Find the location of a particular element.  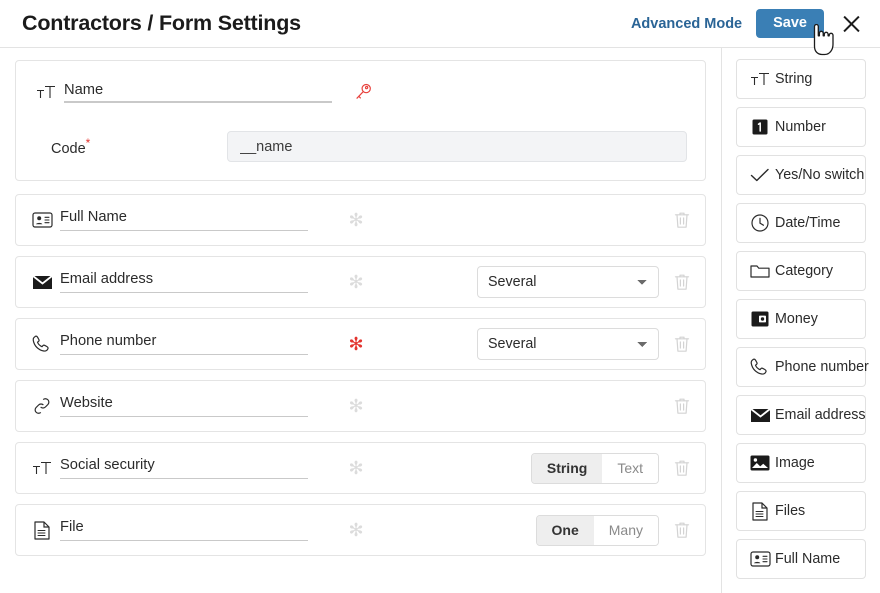

image-icon is located at coordinates (760, 463).